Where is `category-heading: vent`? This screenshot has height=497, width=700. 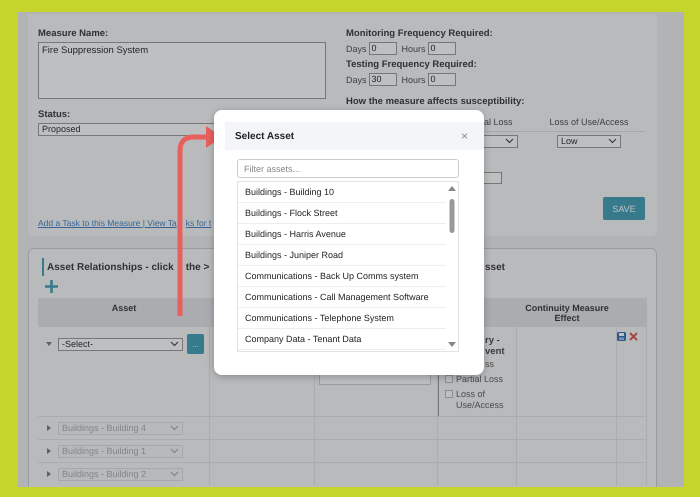
category-heading: vent is located at coordinates (495, 351).